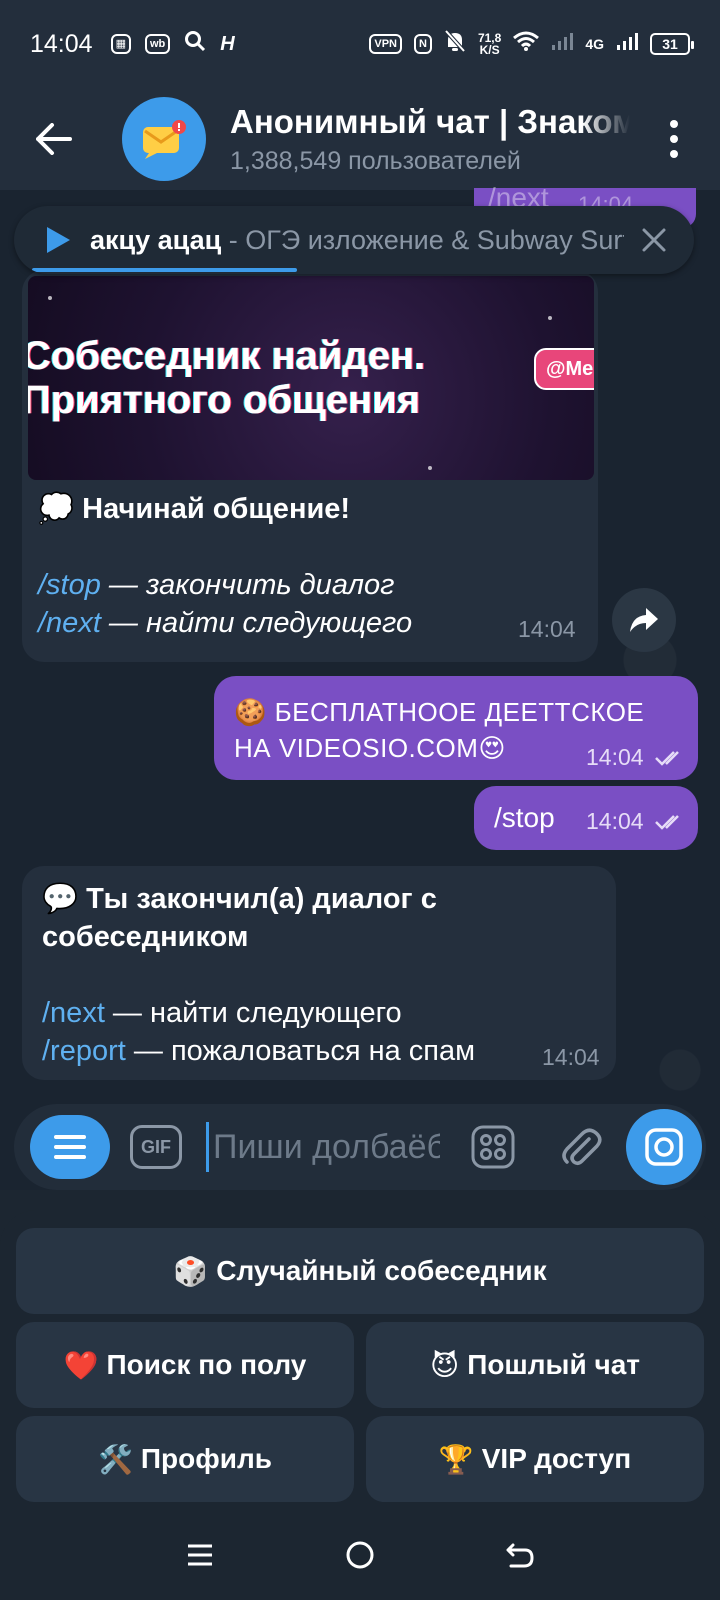  I want to click on gender-search-button: ❤️ Поиск по полу, so click(185, 1365).